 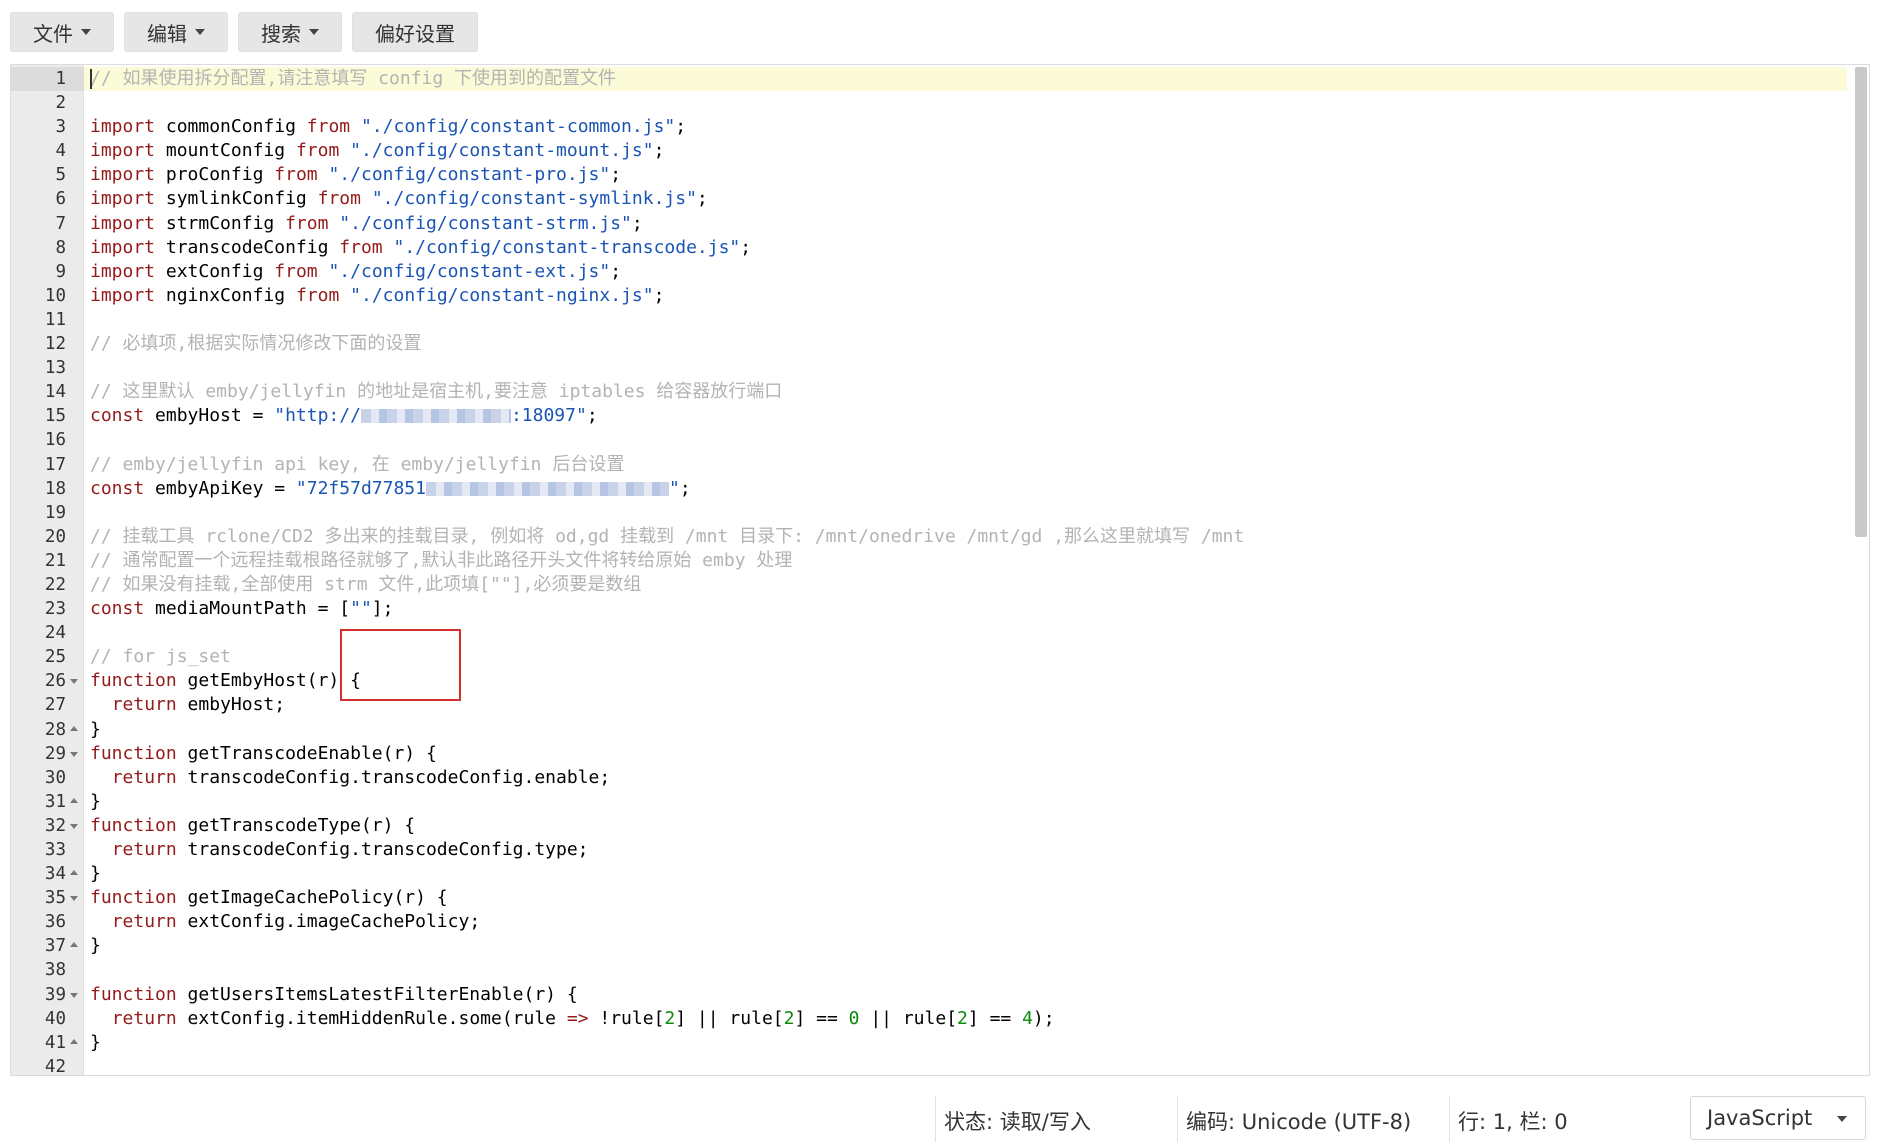 I want to click on line-number: 3, so click(x=60, y=127).